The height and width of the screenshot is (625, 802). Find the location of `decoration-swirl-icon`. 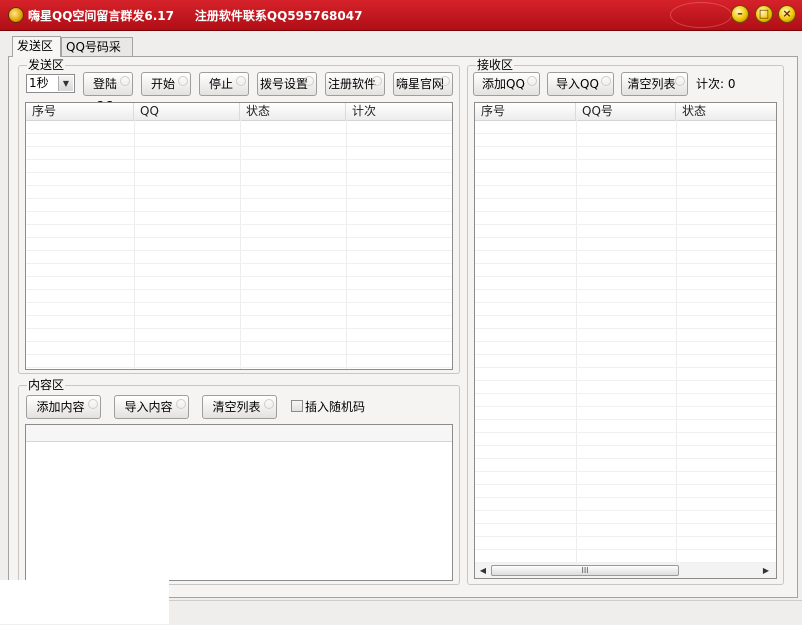

decoration-swirl-icon is located at coordinates (701, 15).